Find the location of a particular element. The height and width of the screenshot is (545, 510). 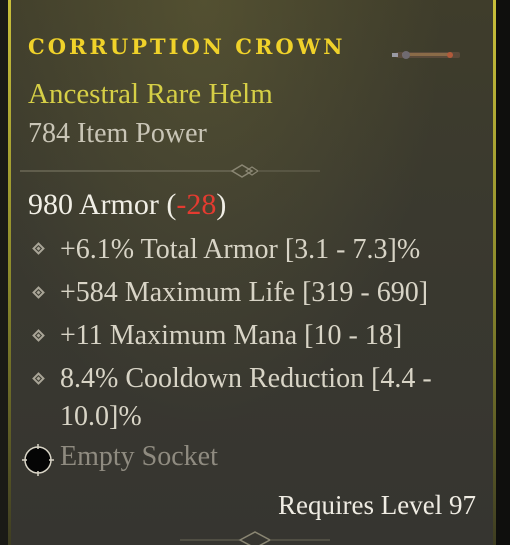

affix-line: +6.1% Total Armor [3.1 - 7.3]% is located at coordinates (240, 249).